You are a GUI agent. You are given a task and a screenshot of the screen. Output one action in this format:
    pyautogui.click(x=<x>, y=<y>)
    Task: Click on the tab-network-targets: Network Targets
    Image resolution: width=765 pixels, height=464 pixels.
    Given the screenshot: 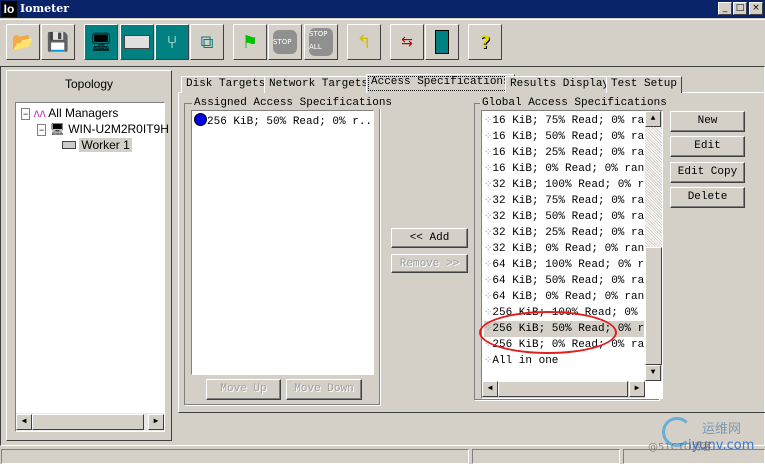 What is the action you would take?
    pyautogui.click(x=319, y=84)
    